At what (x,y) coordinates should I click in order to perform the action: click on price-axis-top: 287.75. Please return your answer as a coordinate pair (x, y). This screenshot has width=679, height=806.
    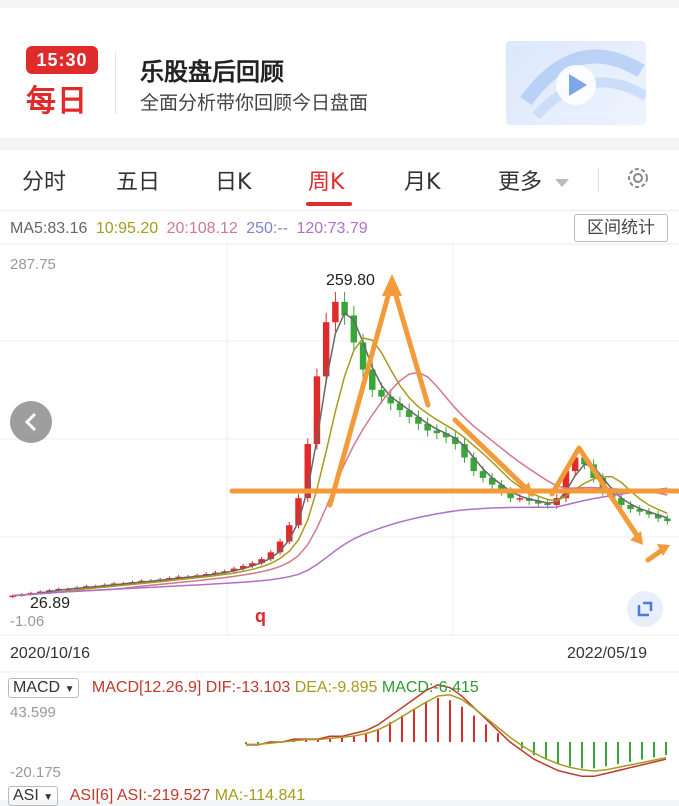
    Looking at the image, I should click on (33, 264).